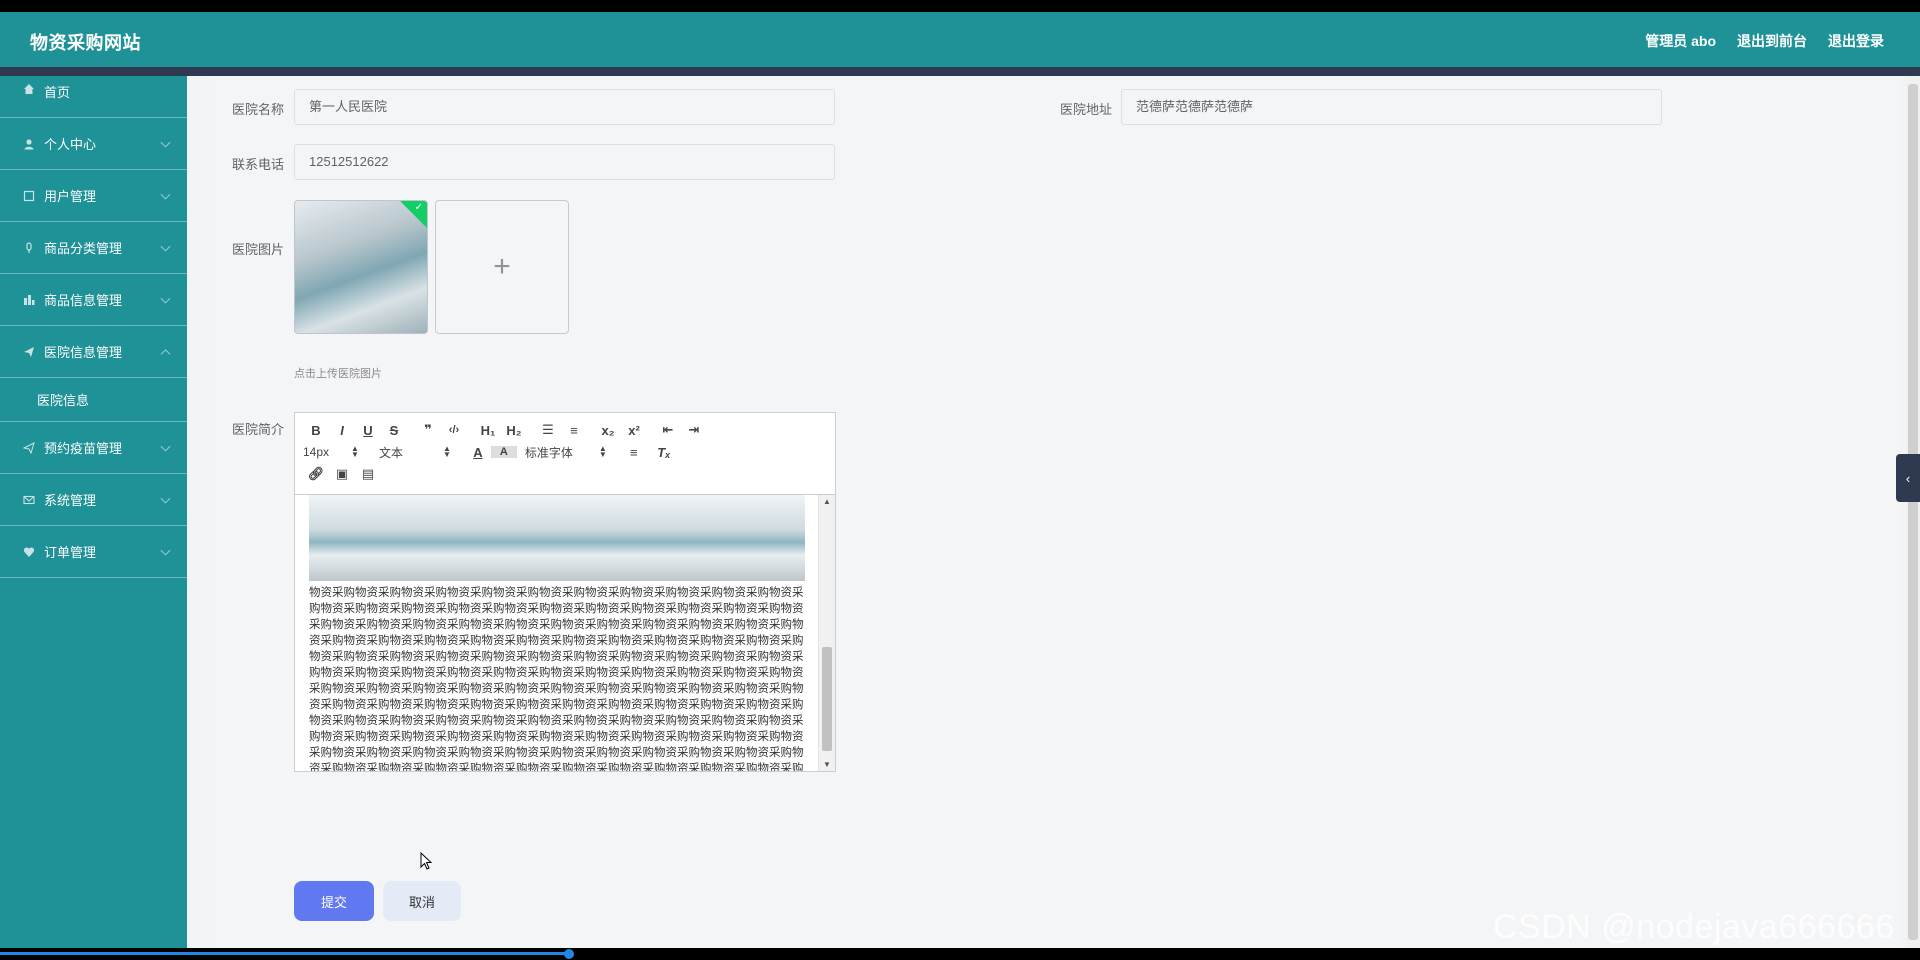  What do you see at coordinates (29, 144) in the screenshot?
I see `user-icon` at bounding box center [29, 144].